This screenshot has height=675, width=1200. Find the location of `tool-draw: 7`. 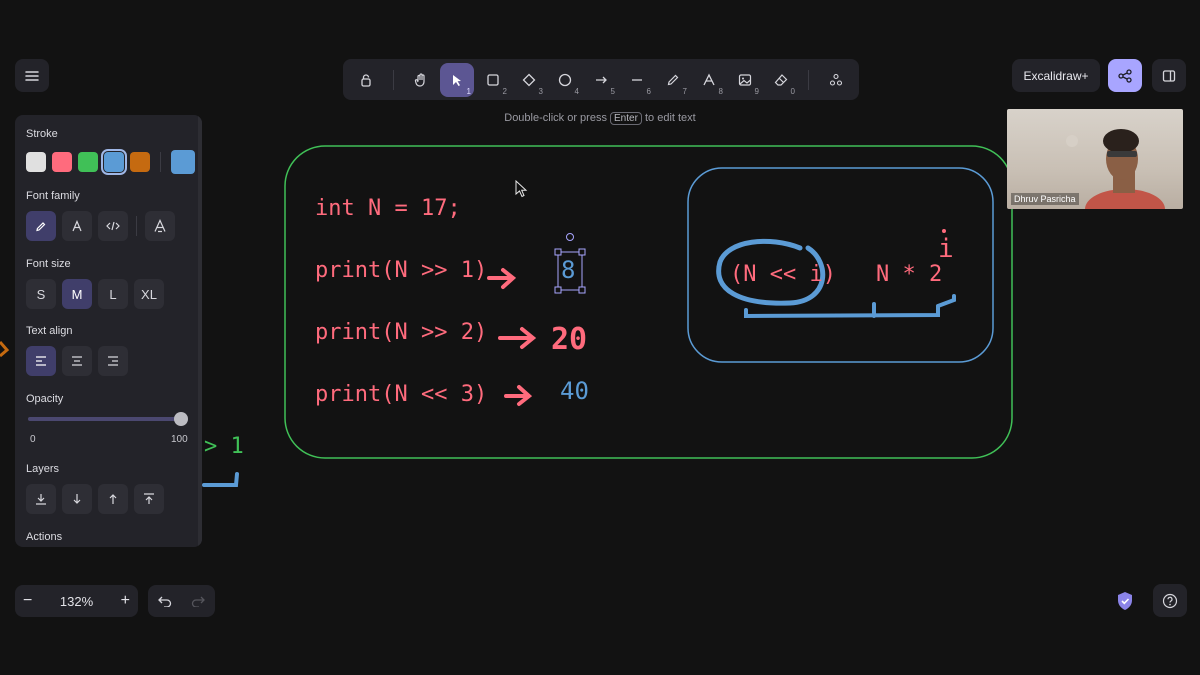

tool-draw: 7 is located at coordinates (673, 80).